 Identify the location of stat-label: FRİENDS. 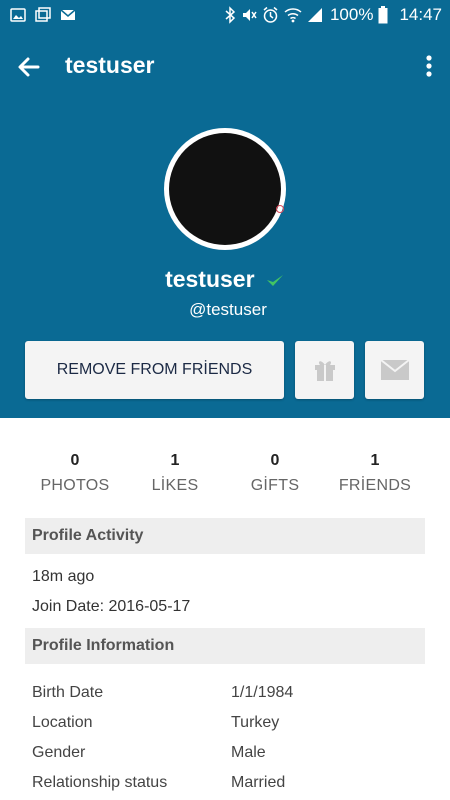
(375, 485).